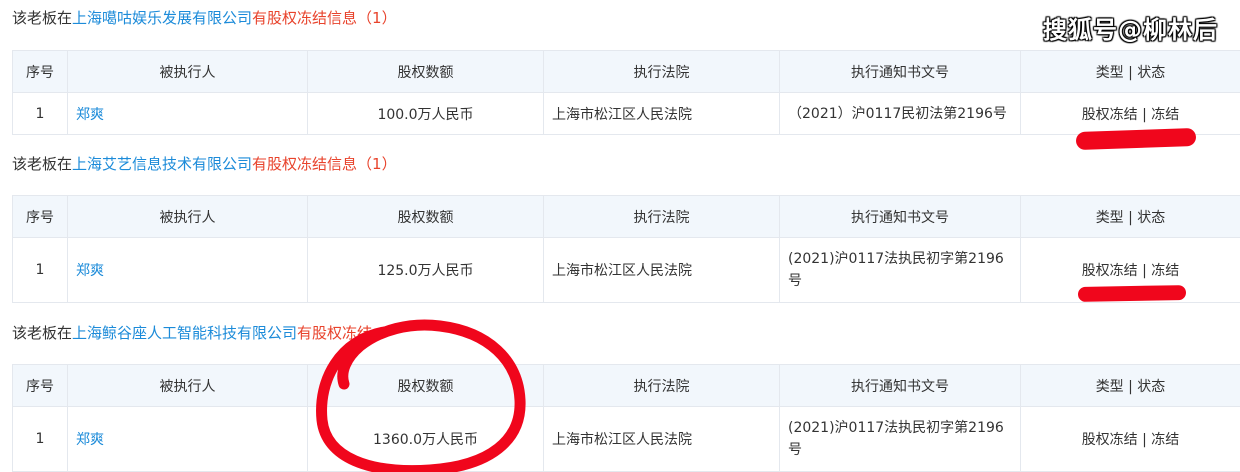  I want to click on company-link: 上海噶咕娱乐发展有限公司, so click(162, 18).